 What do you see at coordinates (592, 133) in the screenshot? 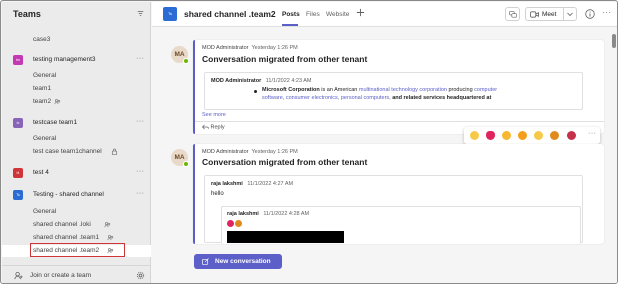
I see `more-reactions-icon: ···` at bounding box center [592, 133].